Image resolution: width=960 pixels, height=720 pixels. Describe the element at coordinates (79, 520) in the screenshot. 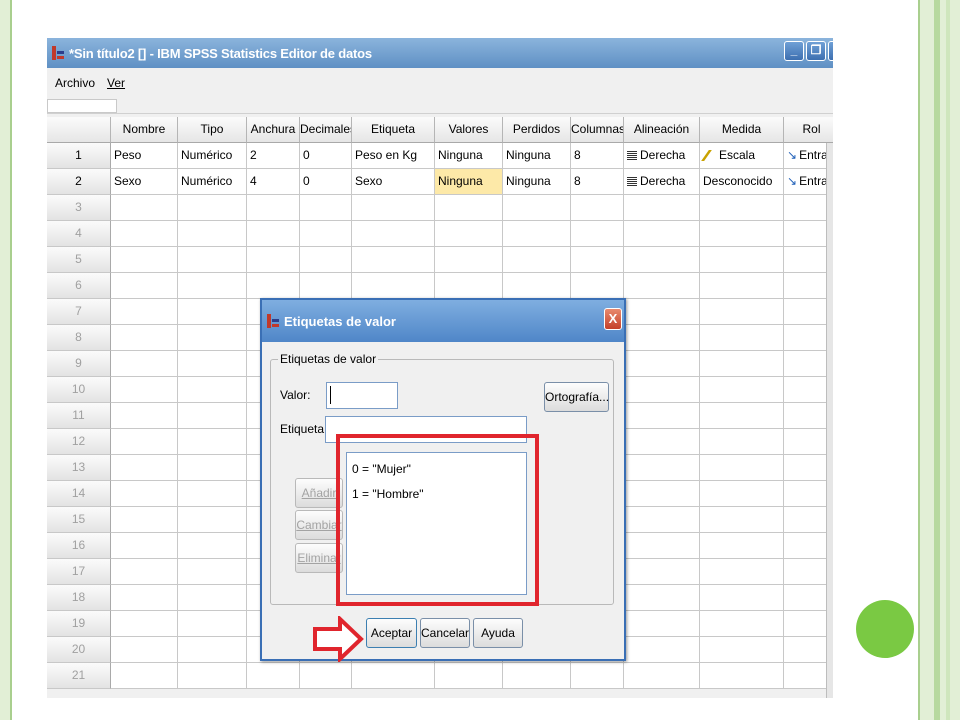

I see `row-number: 15` at that location.